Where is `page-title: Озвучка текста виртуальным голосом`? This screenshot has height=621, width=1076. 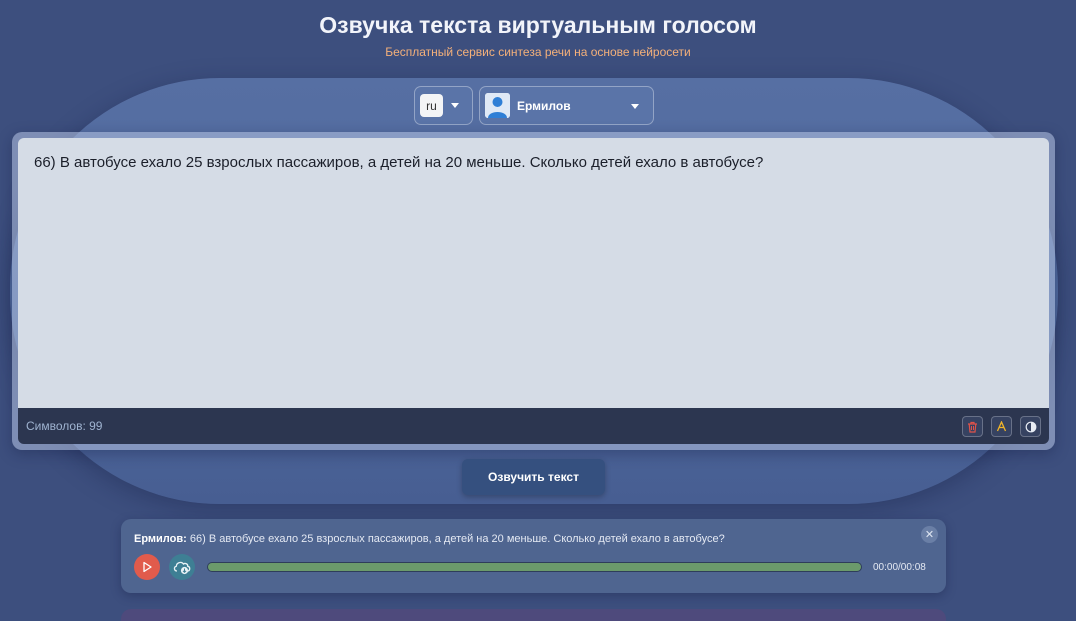 page-title: Озвучка текста виртуальным голосом is located at coordinates (538, 25).